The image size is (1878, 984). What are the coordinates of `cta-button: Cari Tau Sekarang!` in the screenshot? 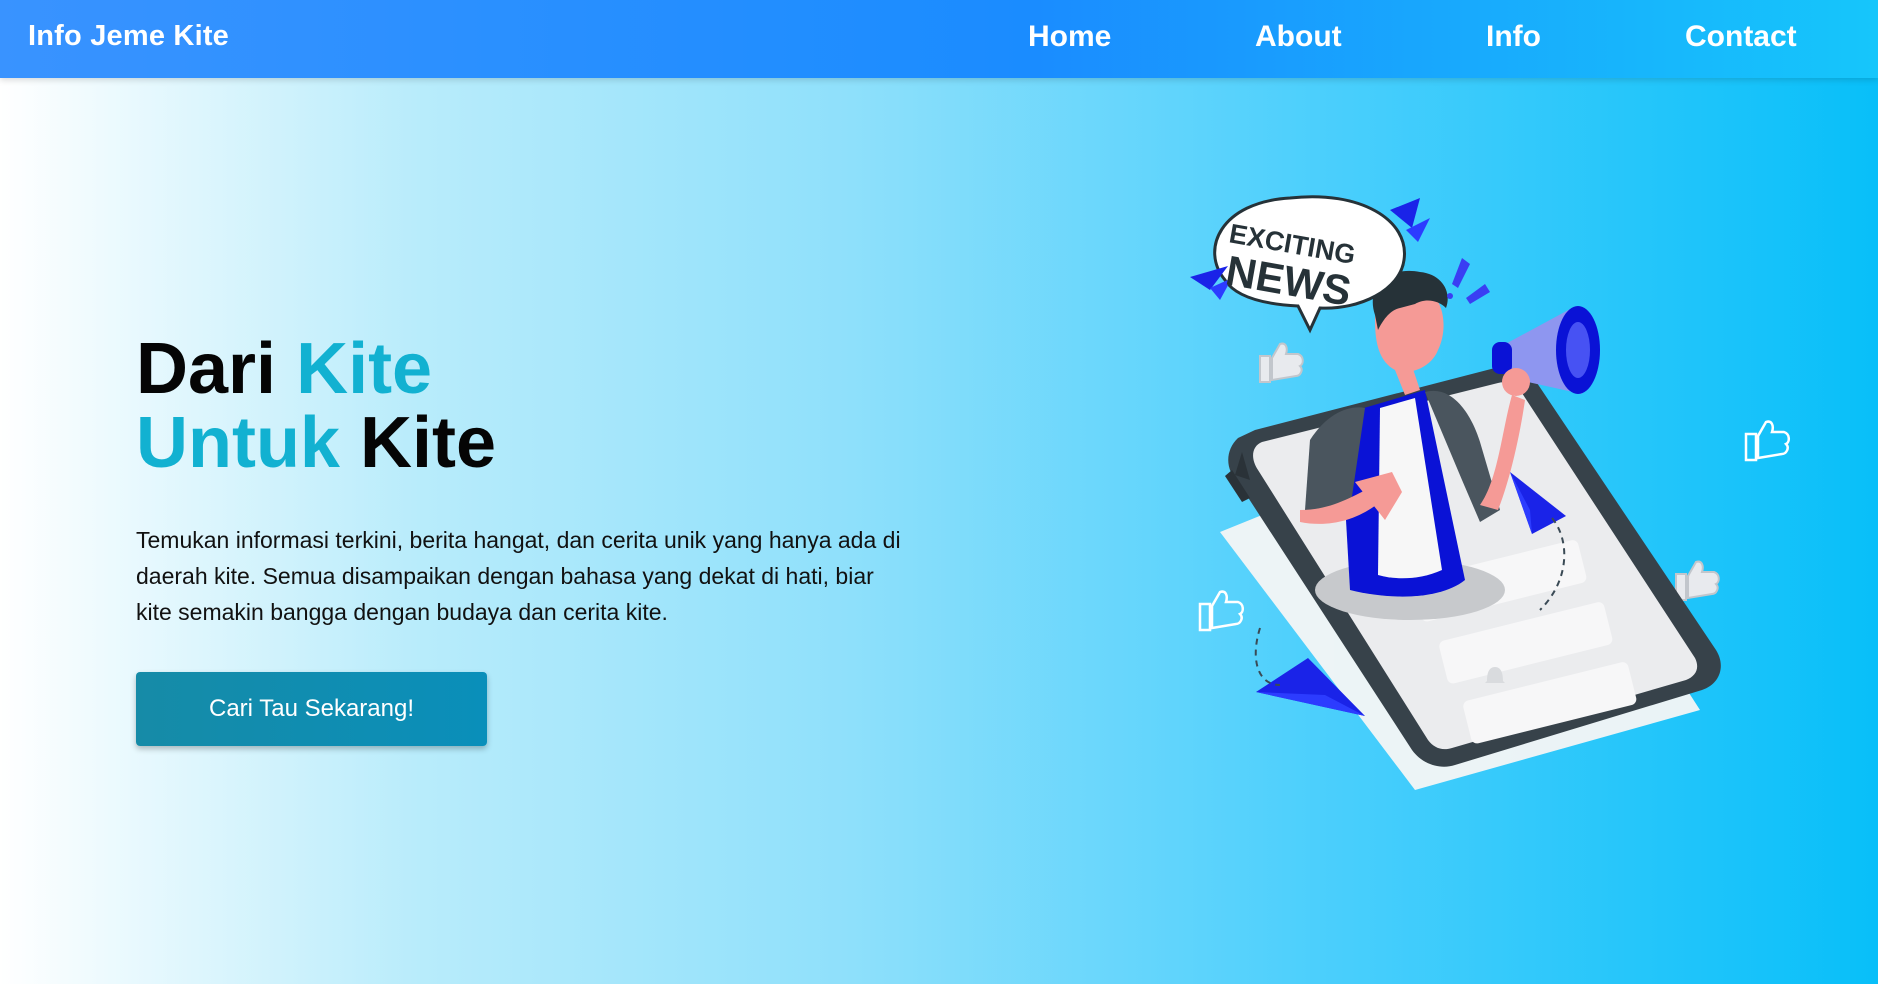 It's located at (311, 709).